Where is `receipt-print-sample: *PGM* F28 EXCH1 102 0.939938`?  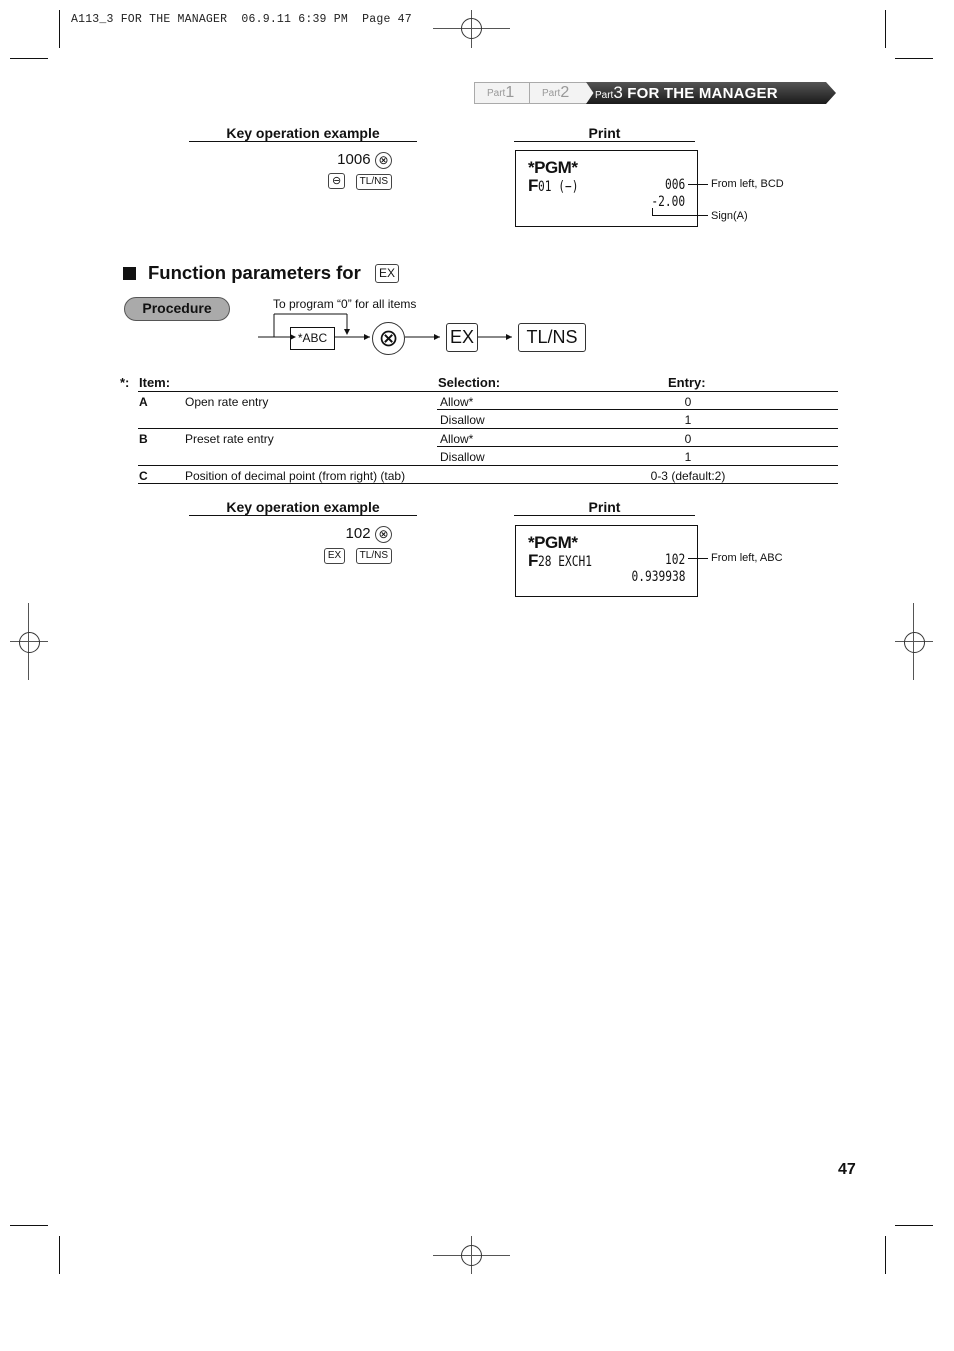
receipt-print-sample: *PGM* F28 EXCH1 102 0.939938 is located at coordinates (606, 561).